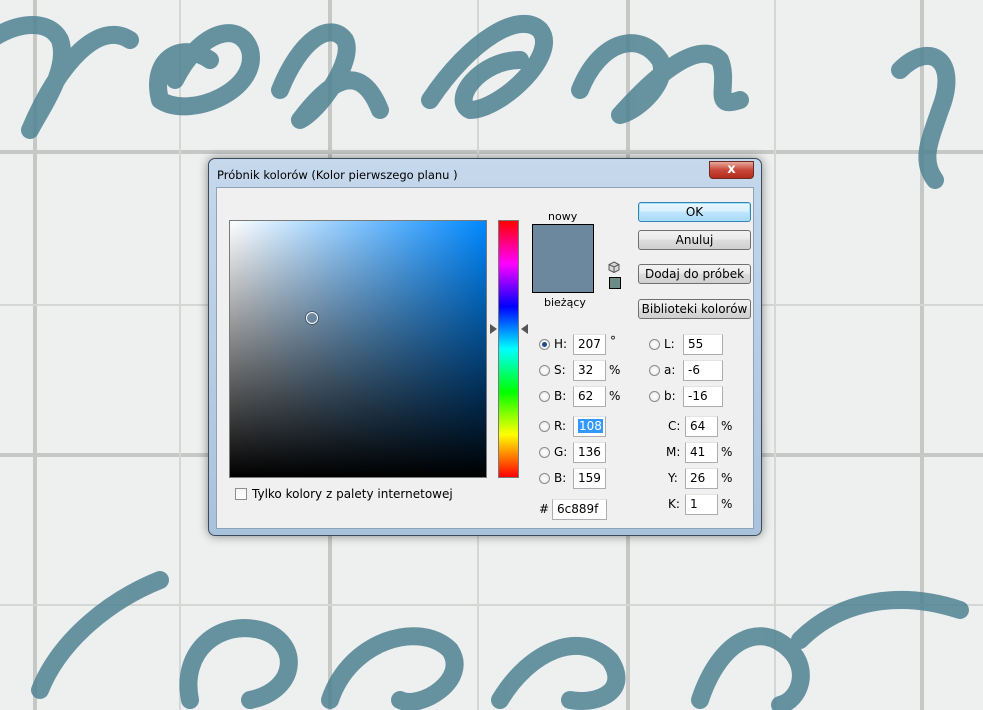 The width and height of the screenshot is (983, 710). Describe the element at coordinates (673, 478) in the screenshot. I see `y-label: Y:` at that location.